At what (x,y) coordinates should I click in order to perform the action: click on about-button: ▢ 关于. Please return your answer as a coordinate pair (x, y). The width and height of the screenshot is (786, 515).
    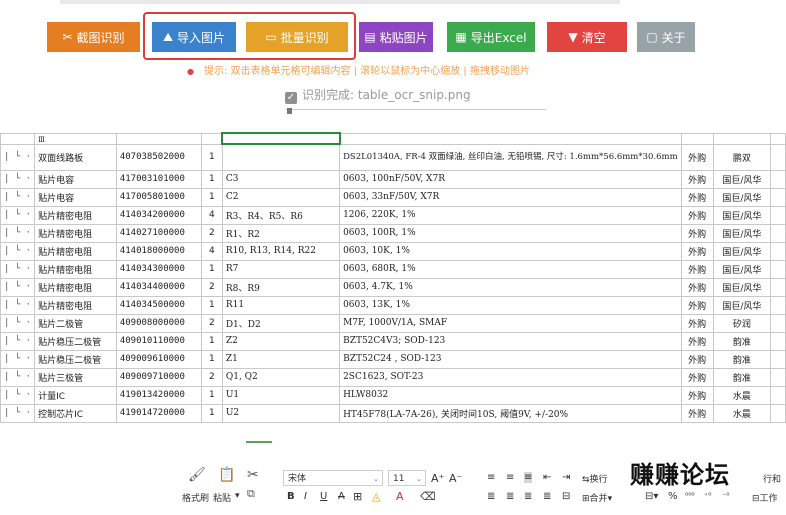
    Looking at the image, I should click on (666, 37).